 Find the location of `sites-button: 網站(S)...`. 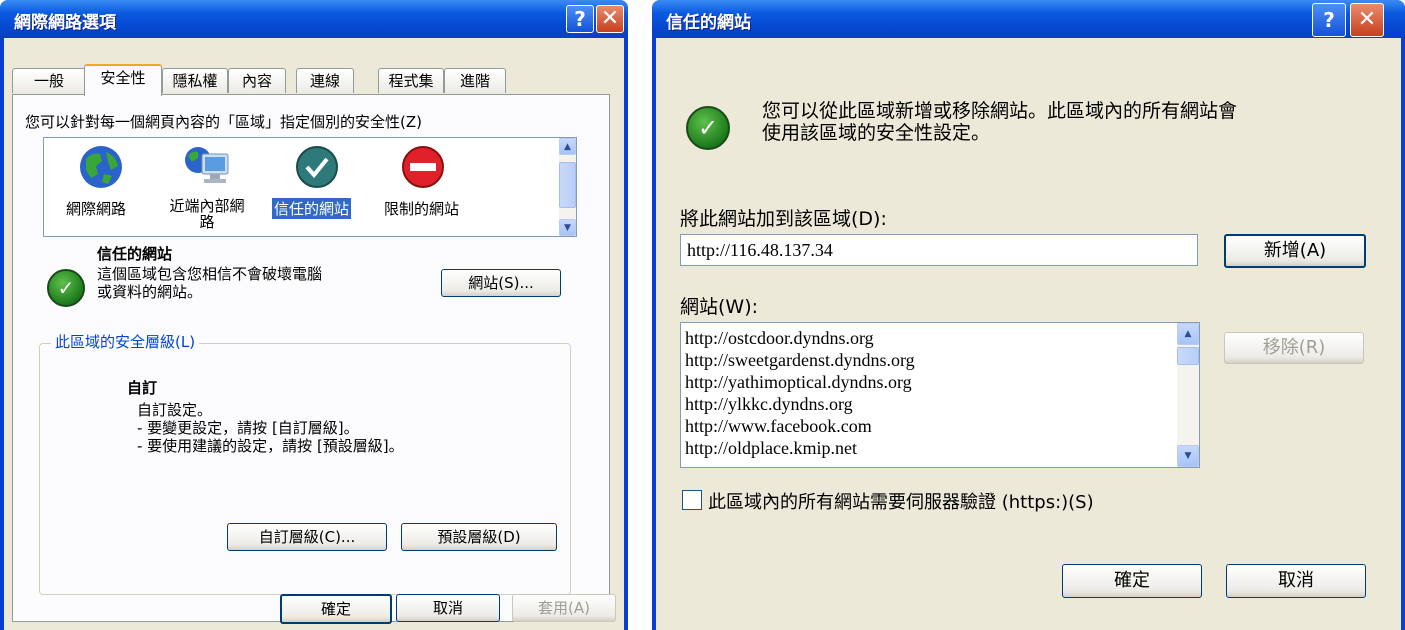

sites-button: 網站(S)... is located at coordinates (501, 283).